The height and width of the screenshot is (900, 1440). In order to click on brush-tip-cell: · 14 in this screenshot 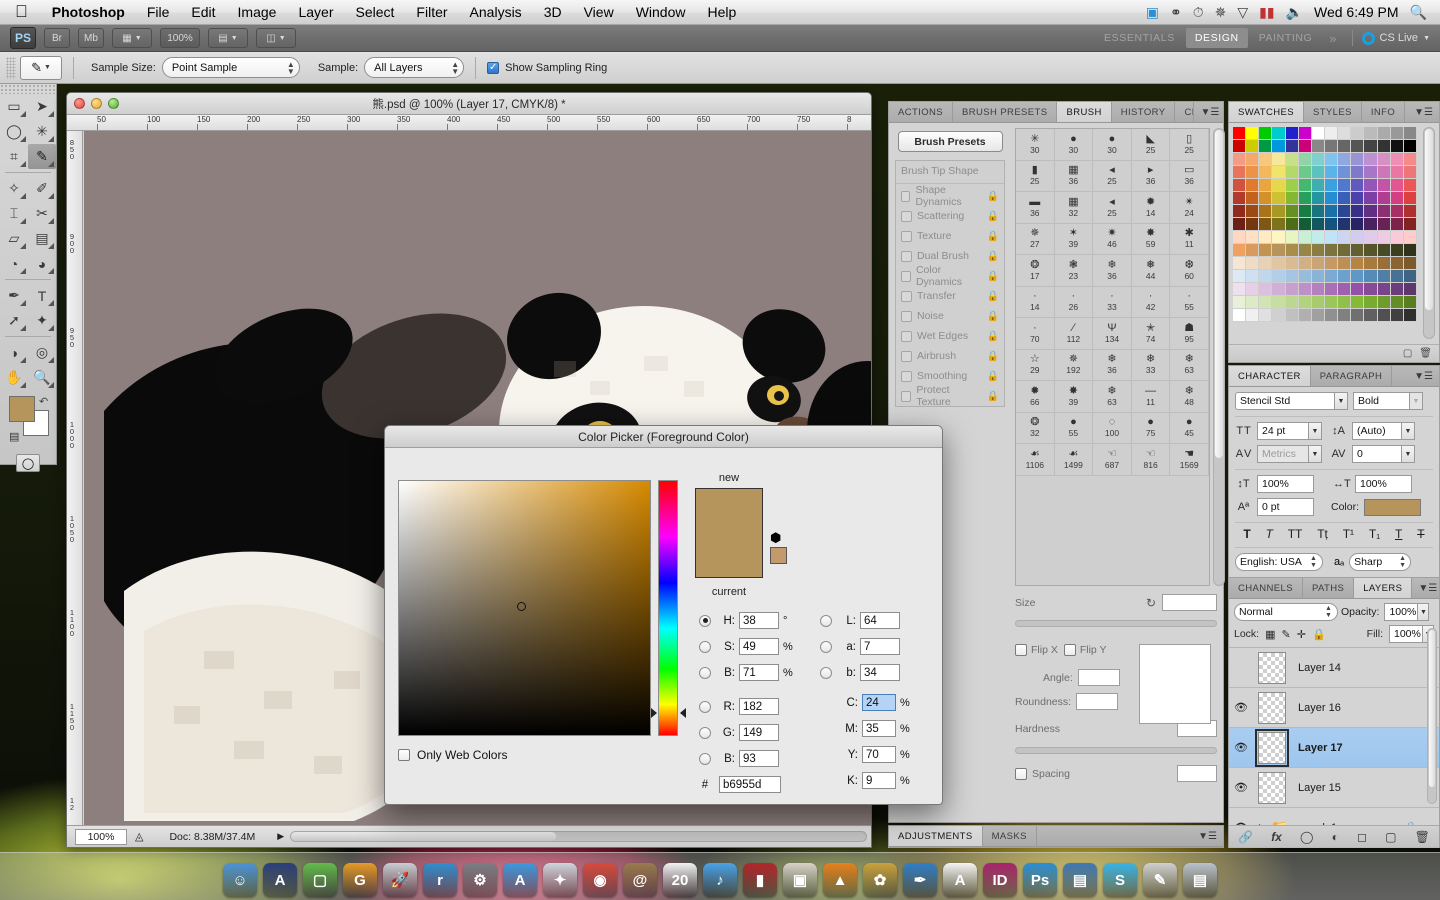, I will do `click(1035, 302)`.